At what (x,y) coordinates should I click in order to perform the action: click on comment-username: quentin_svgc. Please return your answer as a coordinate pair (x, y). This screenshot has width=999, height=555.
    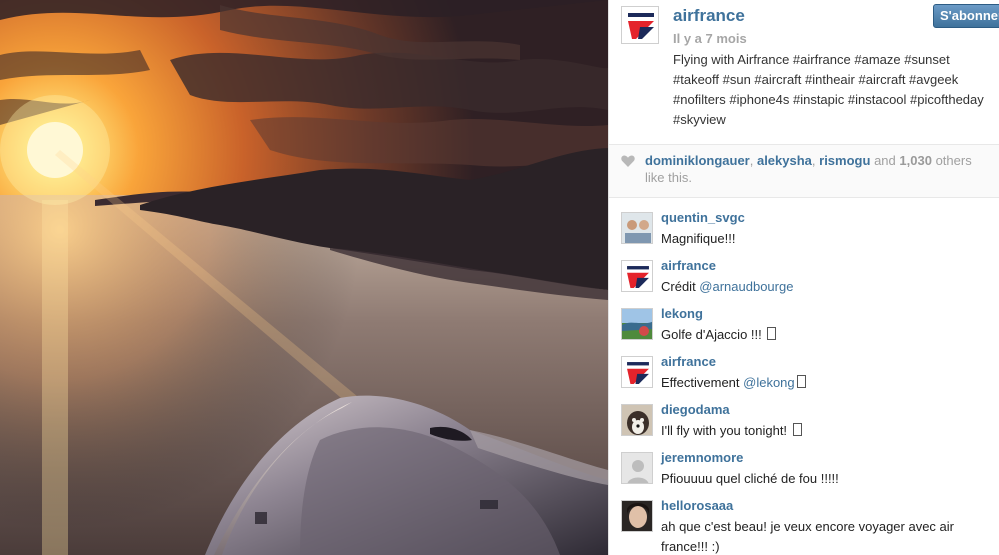
    Looking at the image, I should click on (703, 217).